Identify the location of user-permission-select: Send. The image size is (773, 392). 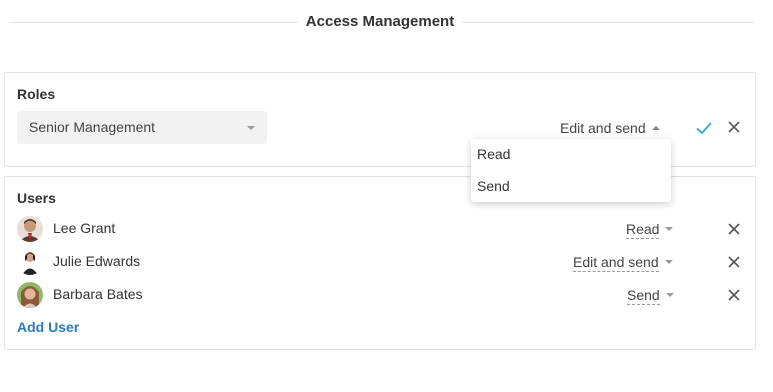
(650, 296).